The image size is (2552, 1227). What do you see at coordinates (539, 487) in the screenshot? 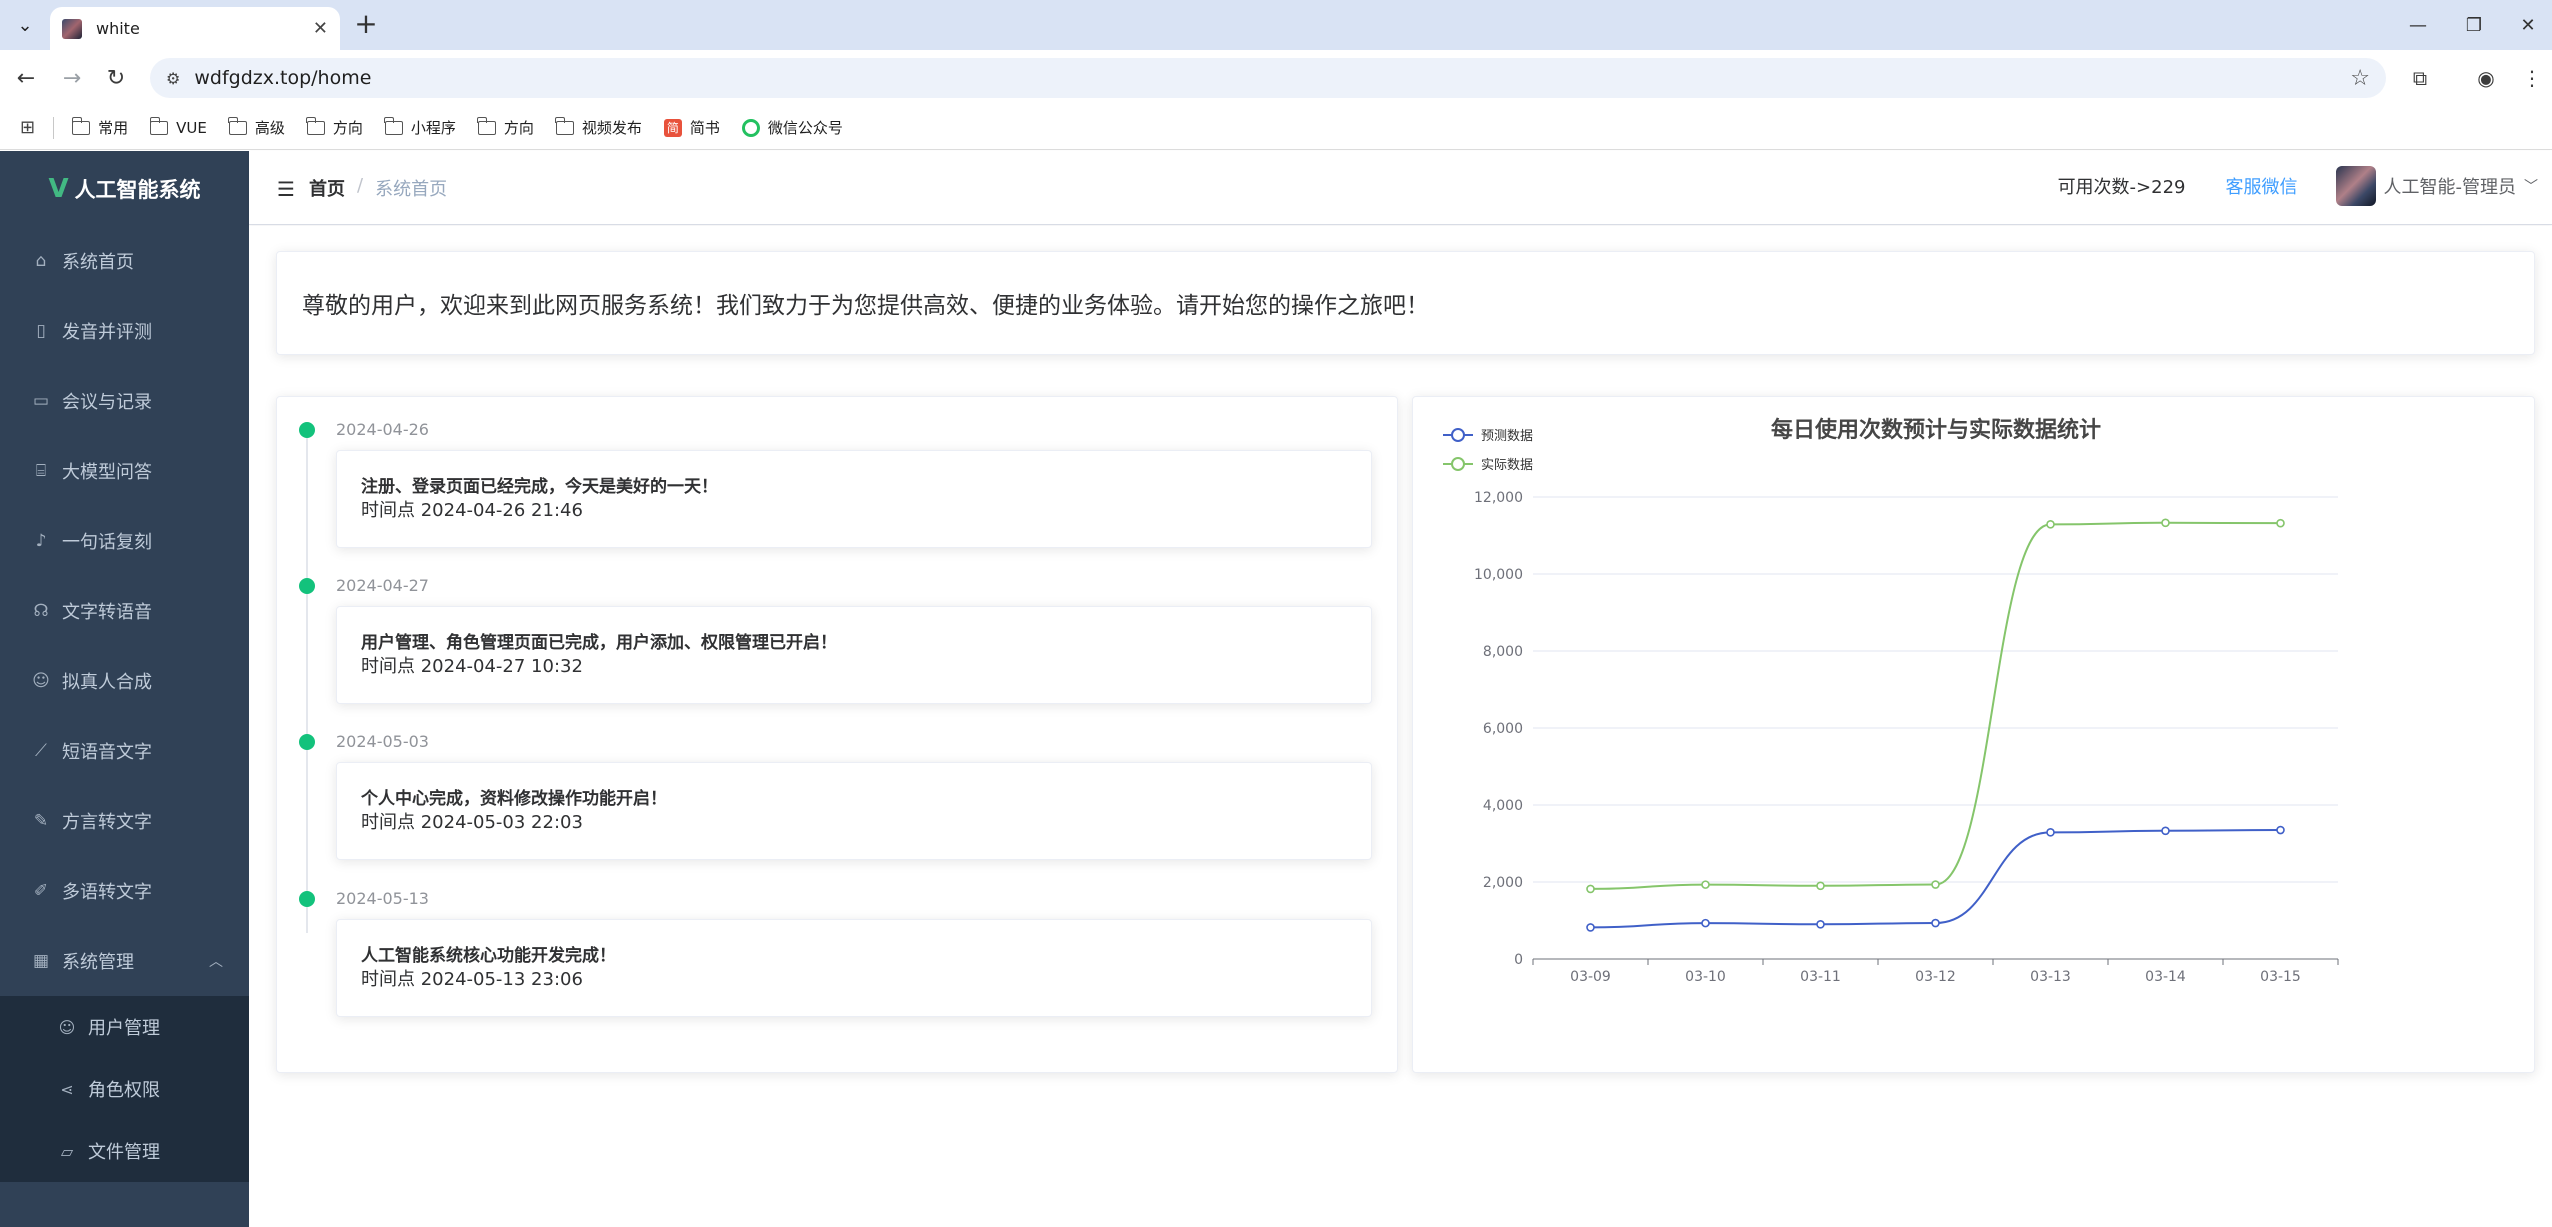
I see `timeline-text: 注册、登录页面已经完成，今天是美好的一天！` at bounding box center [539, 487].